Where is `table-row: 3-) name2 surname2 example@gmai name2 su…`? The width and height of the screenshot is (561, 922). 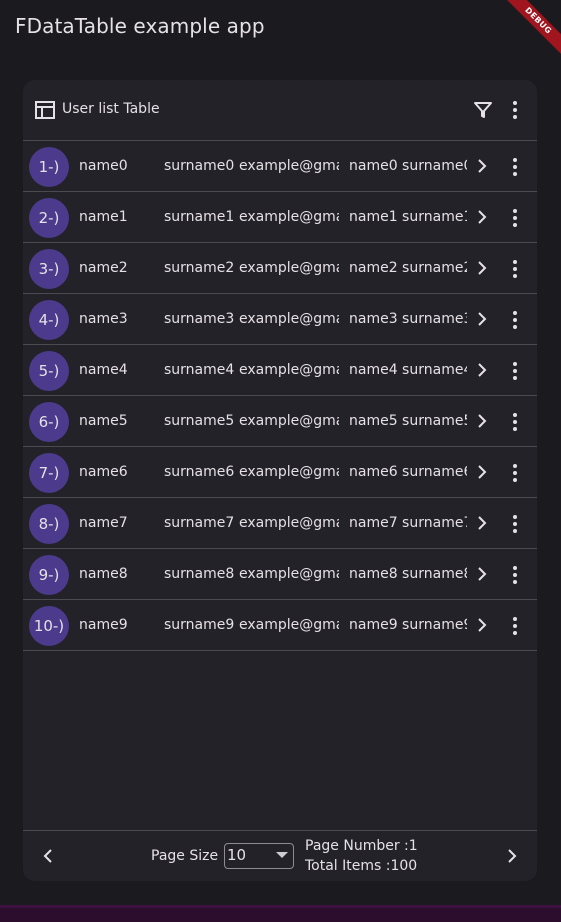
table-row: 3-) name2 surname2 example@gmai name2 su… is located at coordinates (280, 268).